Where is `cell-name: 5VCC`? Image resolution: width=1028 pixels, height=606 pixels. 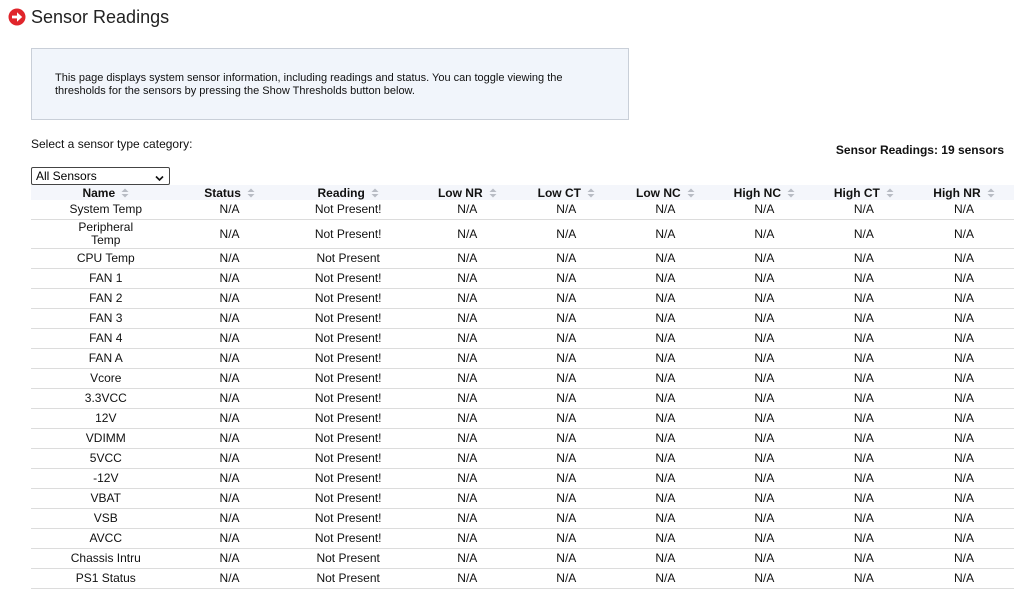 cell-name: 5VCC is located at coordinates (106, 458).